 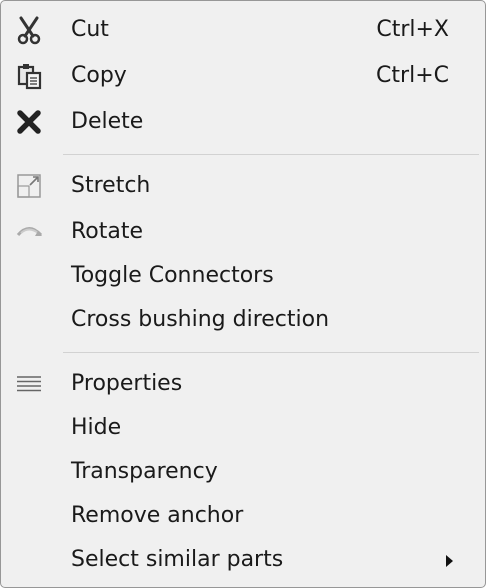 I want to click on properties-lines-icon, so click(x=29, y=384).